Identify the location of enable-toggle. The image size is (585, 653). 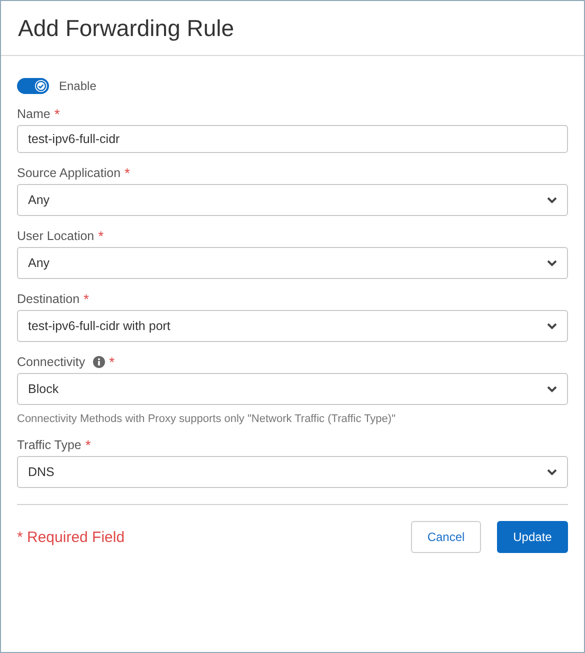
(33, 86).